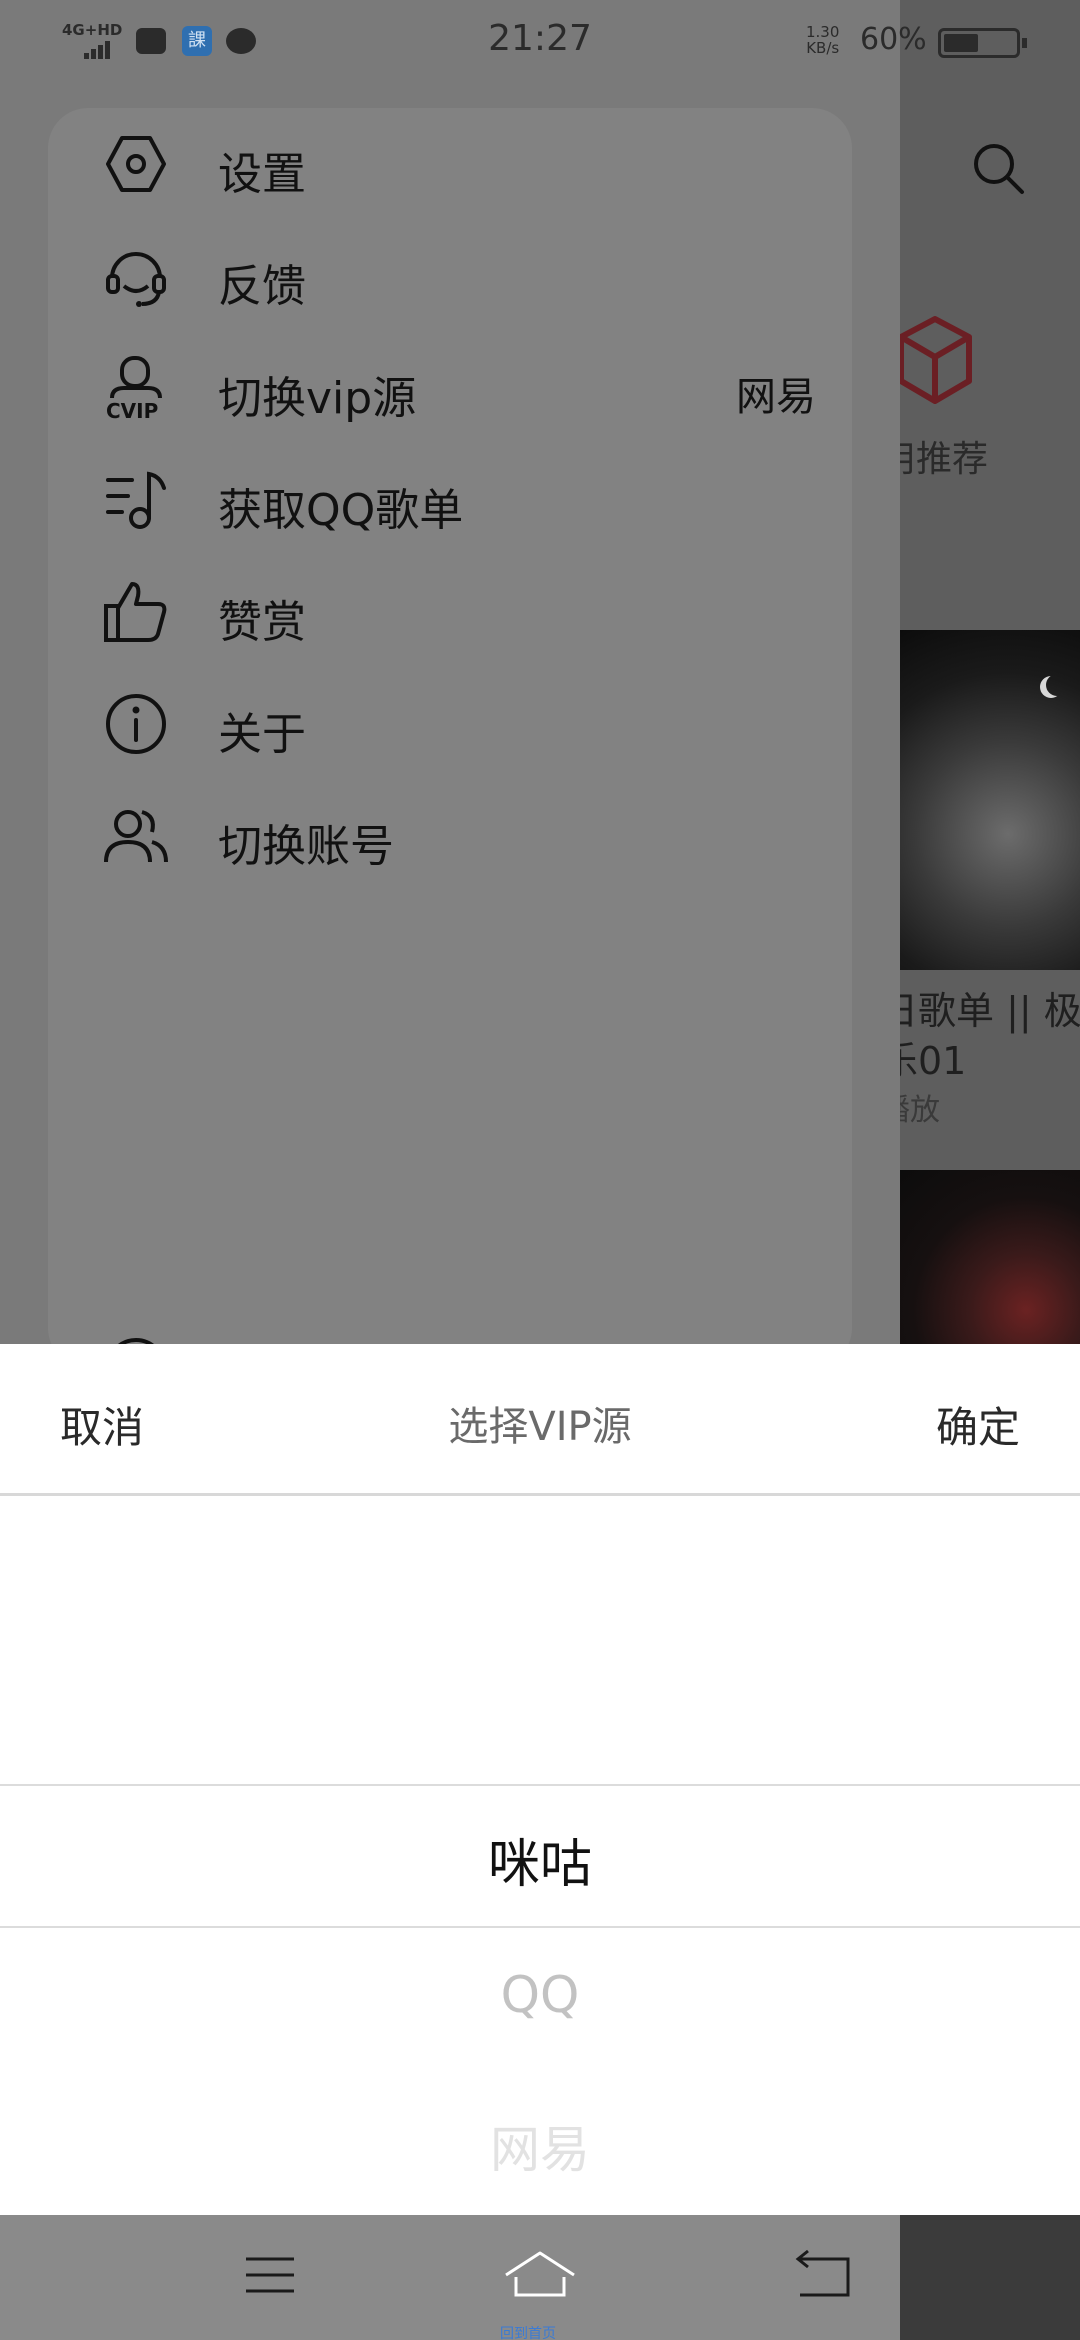  What do you see at coordinates (132, 410) in the screenshot?
I see `svg-text: CVIP` at bounding box center [132, 410].